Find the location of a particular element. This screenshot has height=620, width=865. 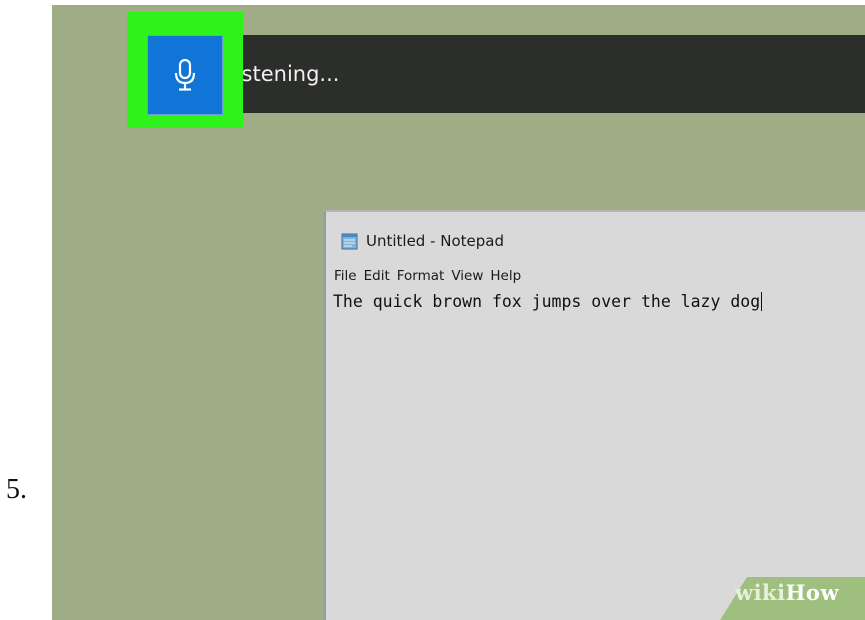

window-title: Untitled - Notepad is located at coordinates (435, 241).